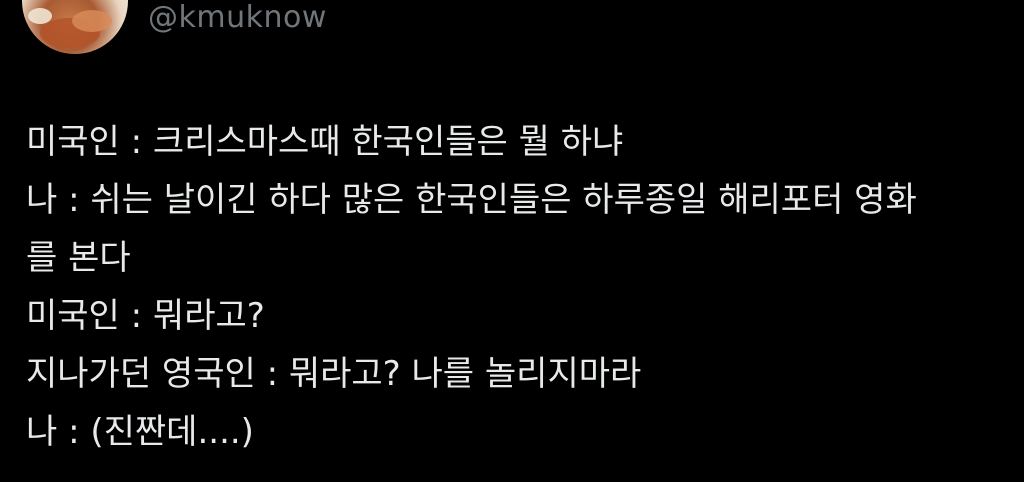 The image size is (1024, 482). Describe the element at coordinates (512, 30) in the screenshot. I see `tweet-header: @kmuknow` at that location.